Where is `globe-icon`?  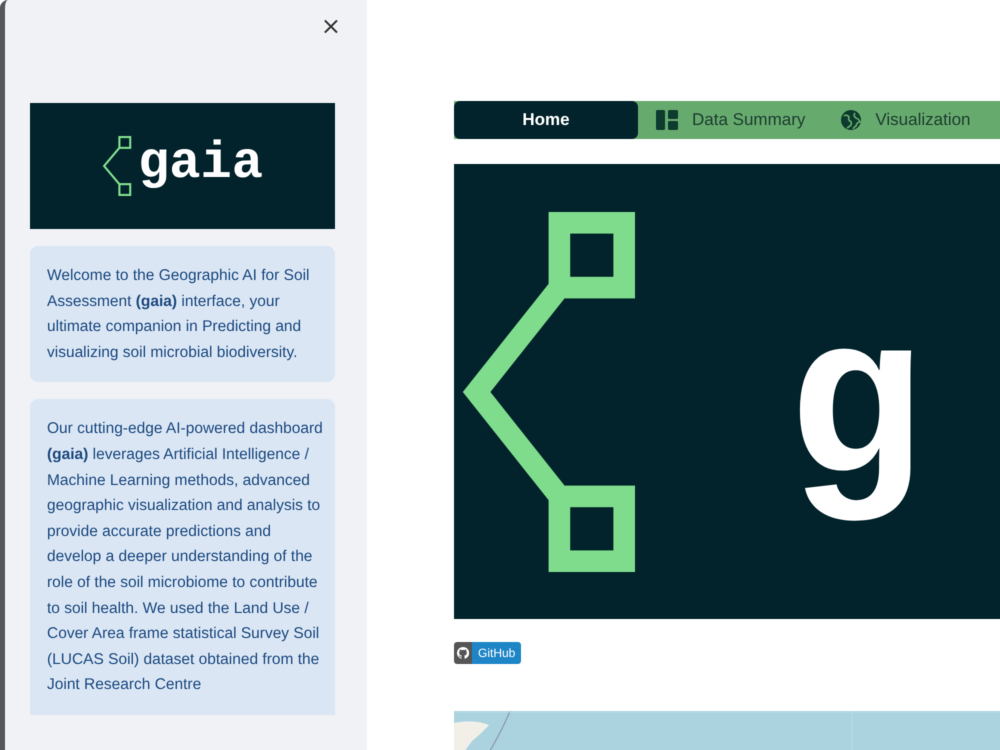
globe-icon is located at coordinates (851, 120).